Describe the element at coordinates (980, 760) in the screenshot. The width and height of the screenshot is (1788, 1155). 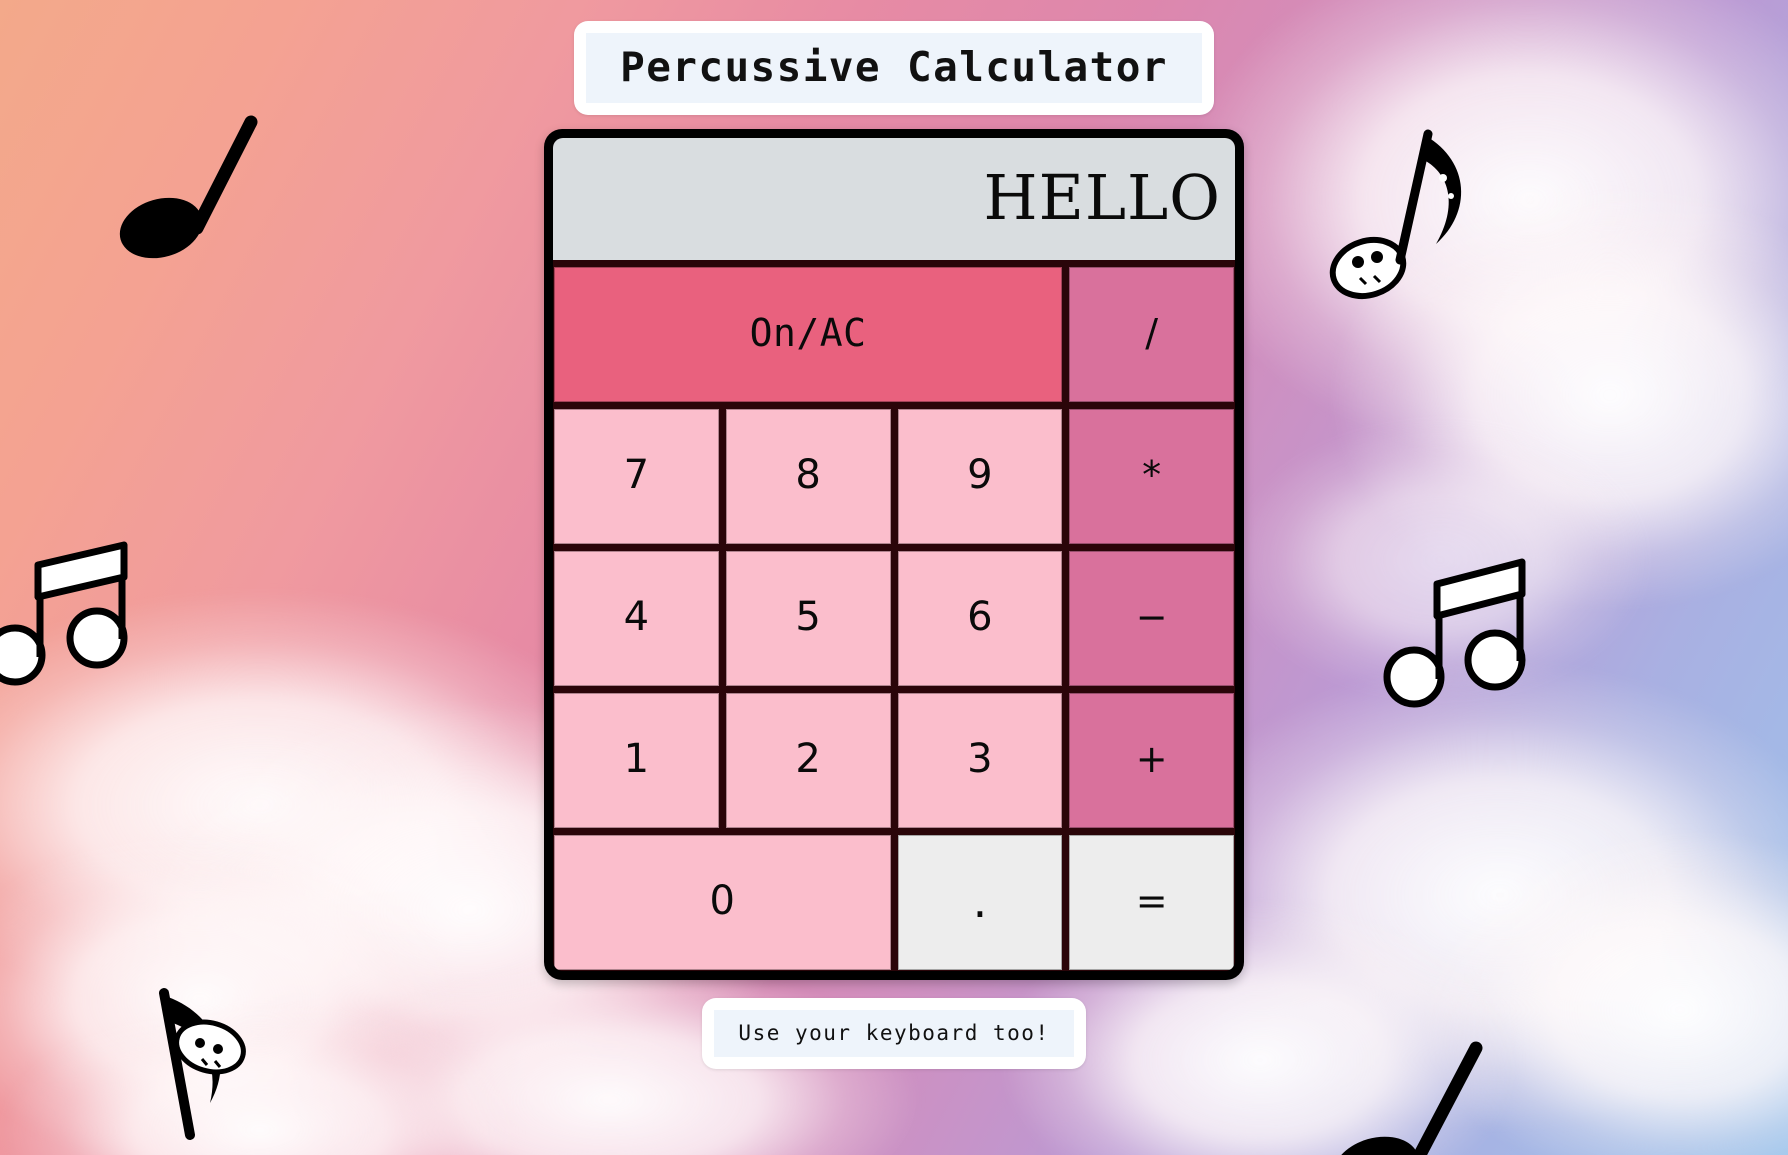
I see `digit-3-button: 3` at that location.